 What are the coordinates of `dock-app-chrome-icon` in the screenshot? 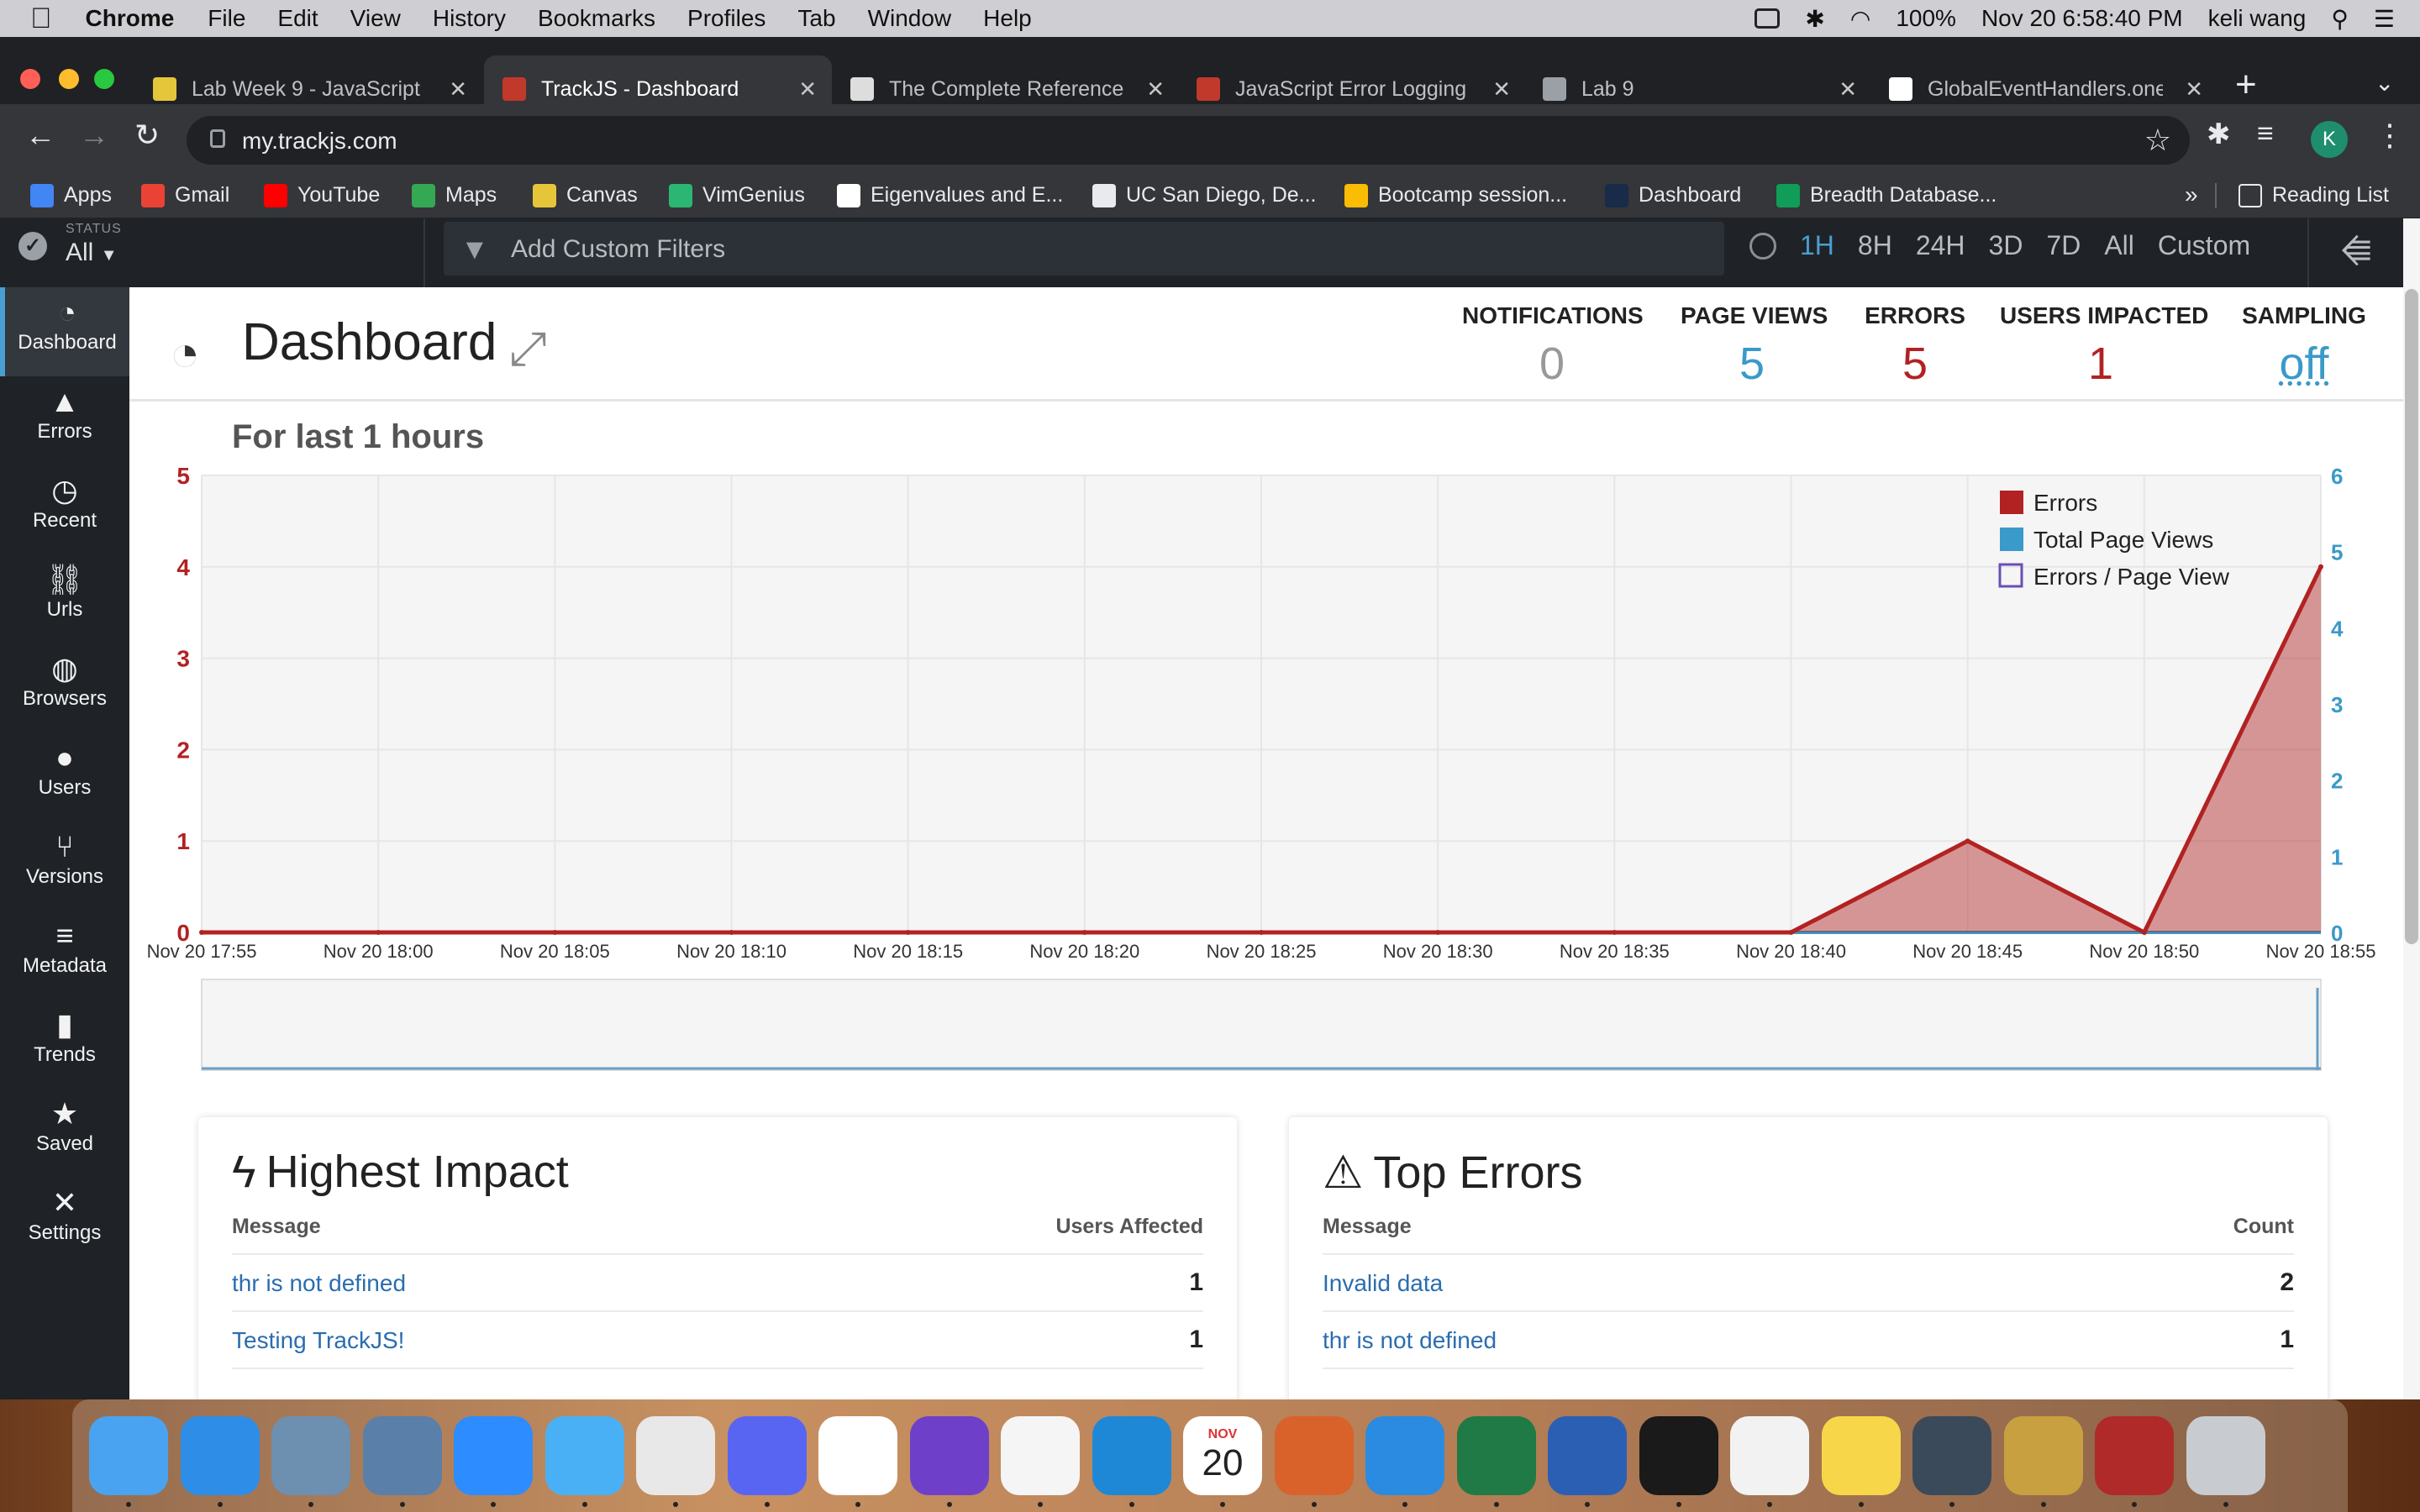 It's located at (675, 1455).